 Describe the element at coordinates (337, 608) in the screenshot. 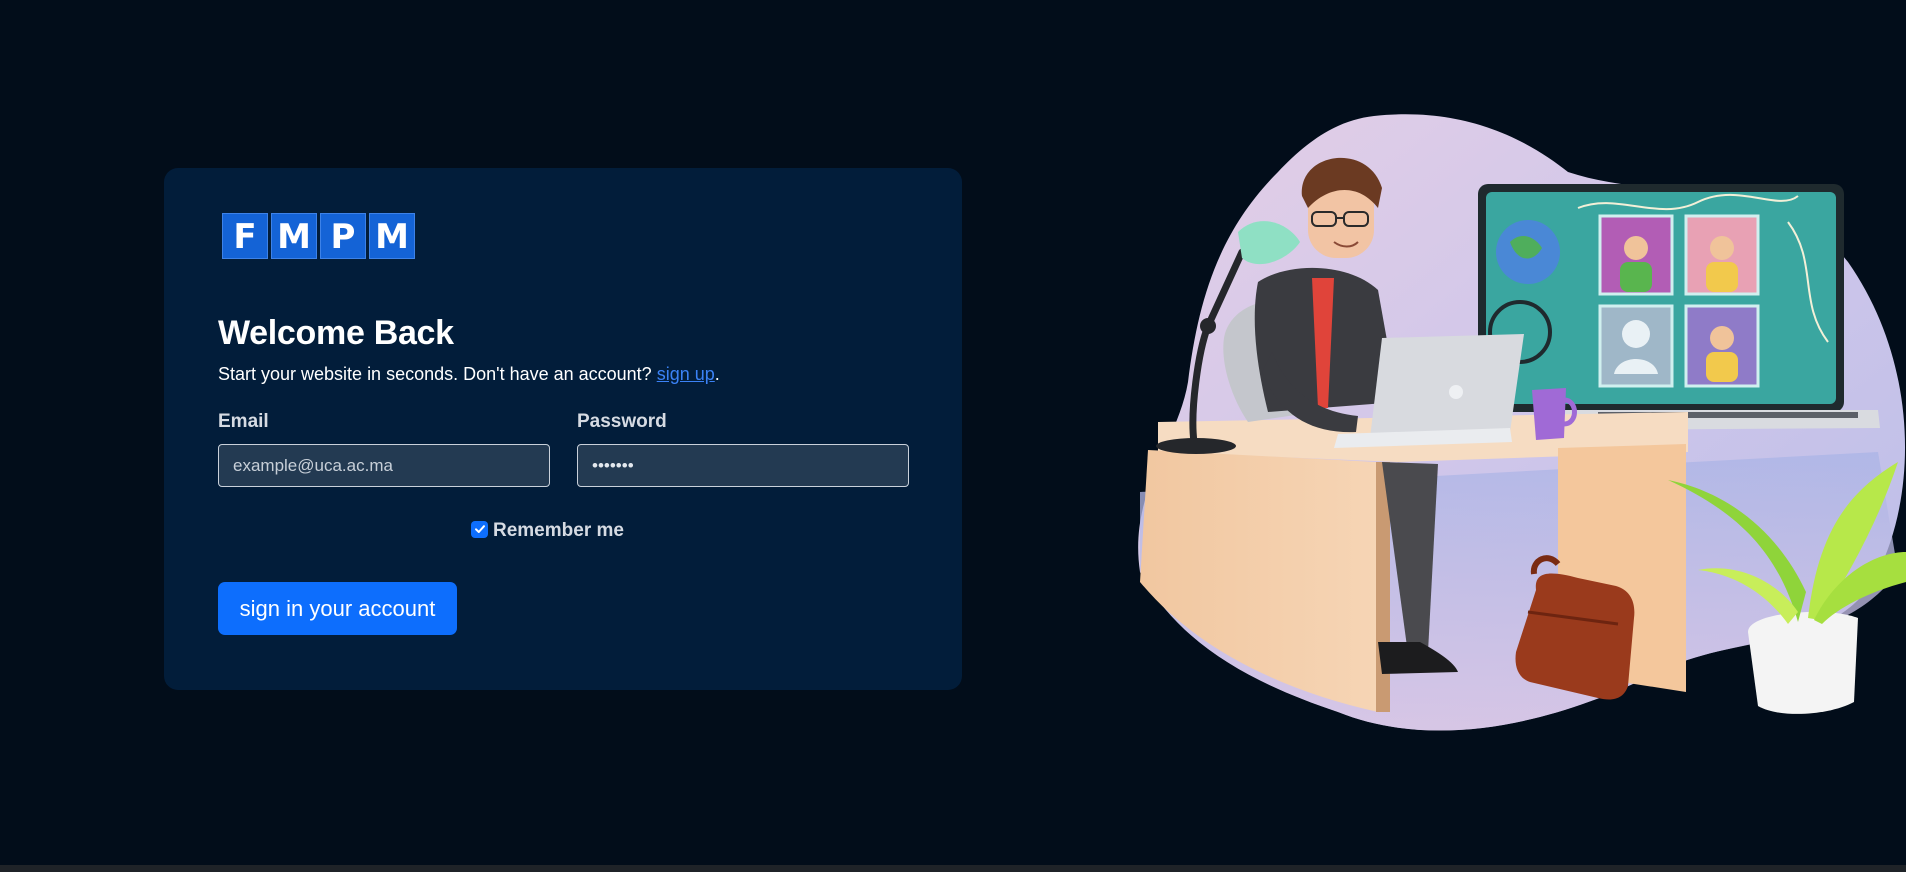

I see `sign-in-button: sign in your account` at that location.